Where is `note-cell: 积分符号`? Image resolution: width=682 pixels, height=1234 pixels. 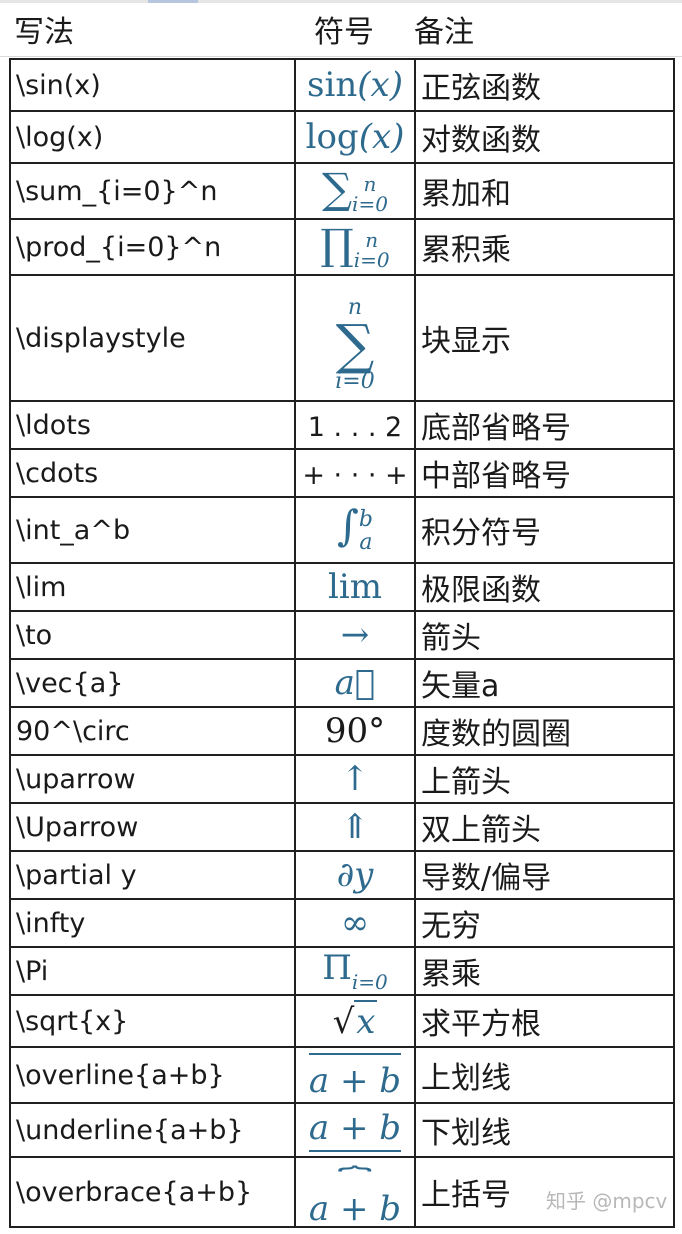 note-cell: 积分符号 is located at coordinates (544, 530).